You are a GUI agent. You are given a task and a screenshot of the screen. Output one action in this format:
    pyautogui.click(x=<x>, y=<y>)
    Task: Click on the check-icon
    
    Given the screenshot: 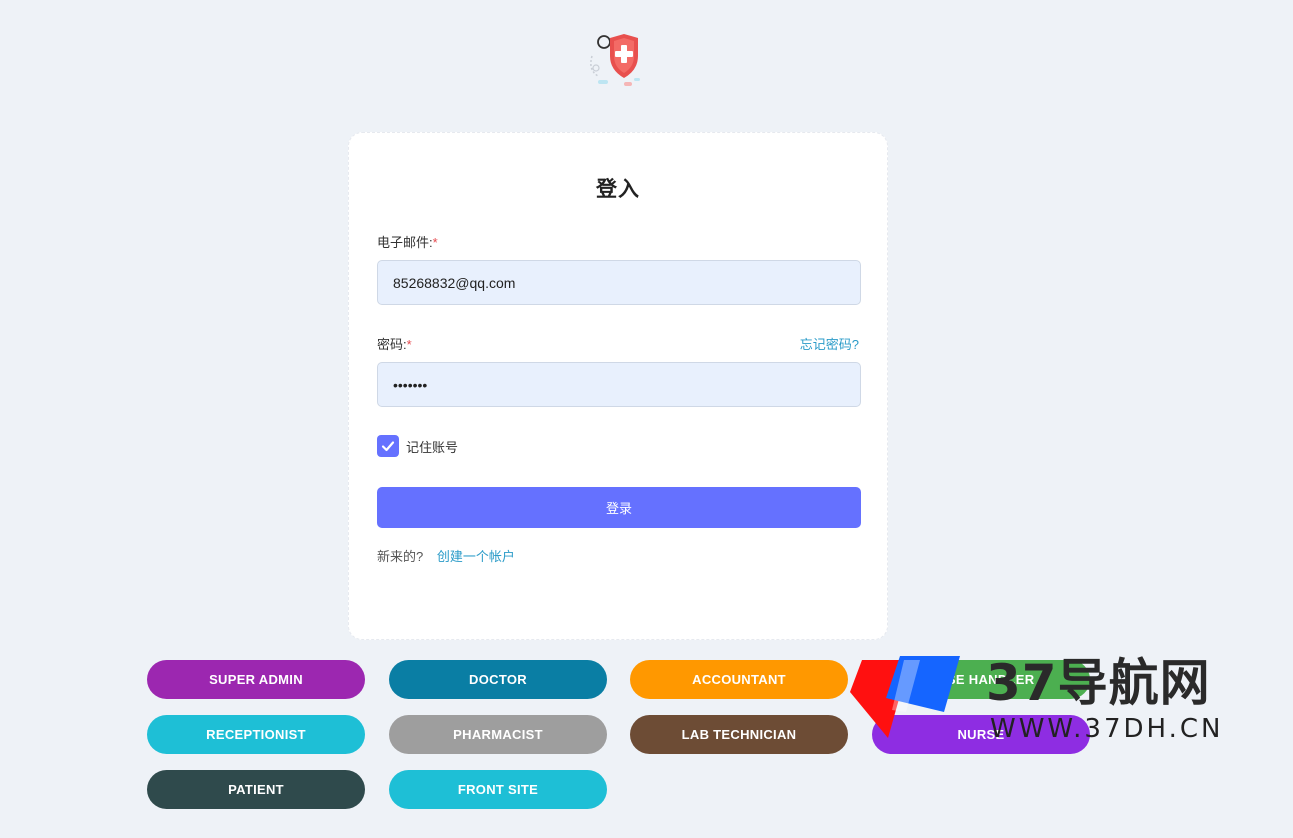 What is the action you would take?
    pyautogui.click(x=388, y=446)
    